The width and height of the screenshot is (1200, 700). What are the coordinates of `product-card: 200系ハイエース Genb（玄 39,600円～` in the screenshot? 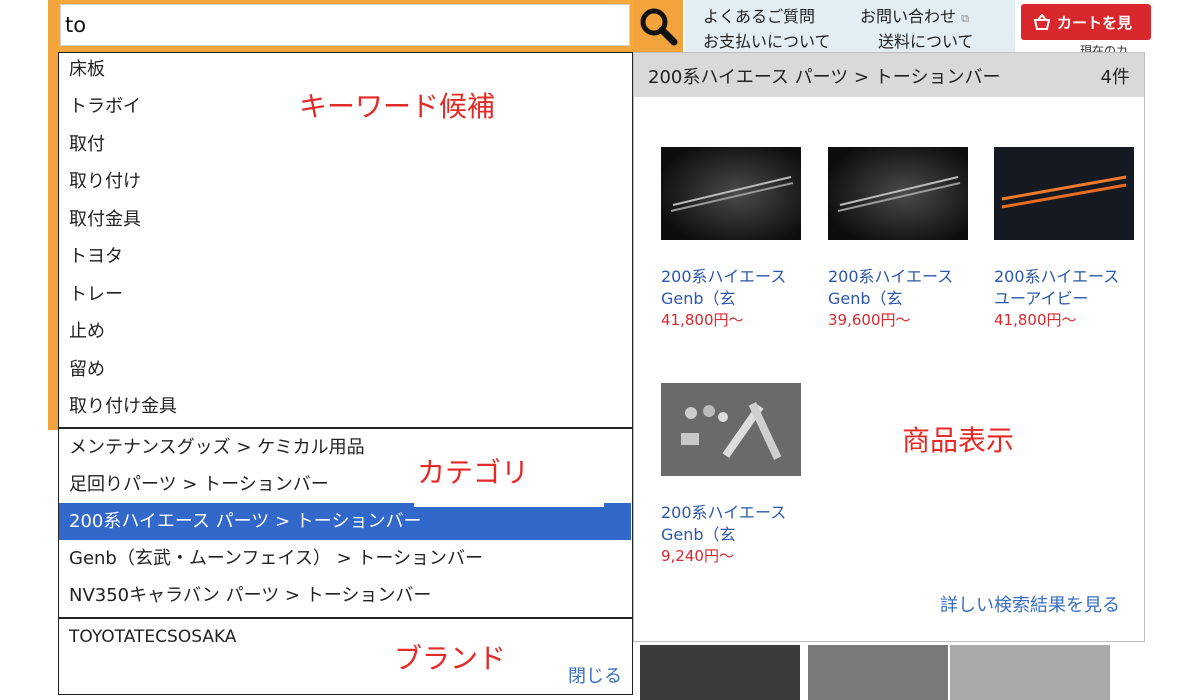 It's located at (900, 238).